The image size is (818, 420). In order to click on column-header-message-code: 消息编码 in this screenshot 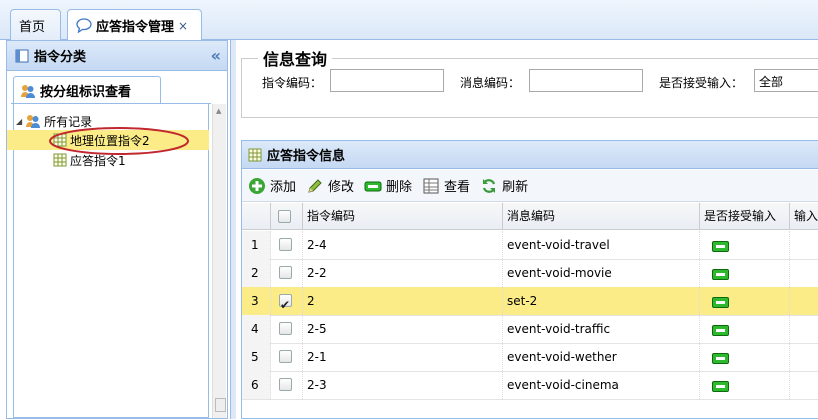, I will do `click(601, 216)`.